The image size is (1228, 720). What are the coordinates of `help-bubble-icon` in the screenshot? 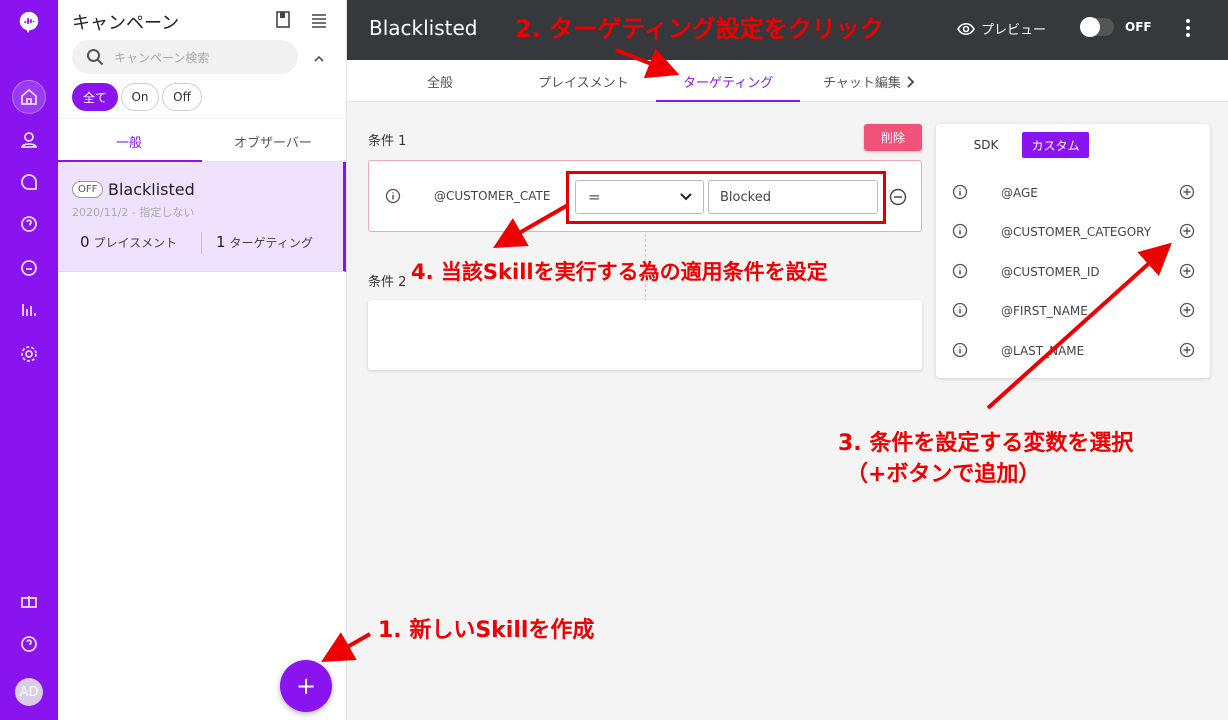 It's located at (29, 224).